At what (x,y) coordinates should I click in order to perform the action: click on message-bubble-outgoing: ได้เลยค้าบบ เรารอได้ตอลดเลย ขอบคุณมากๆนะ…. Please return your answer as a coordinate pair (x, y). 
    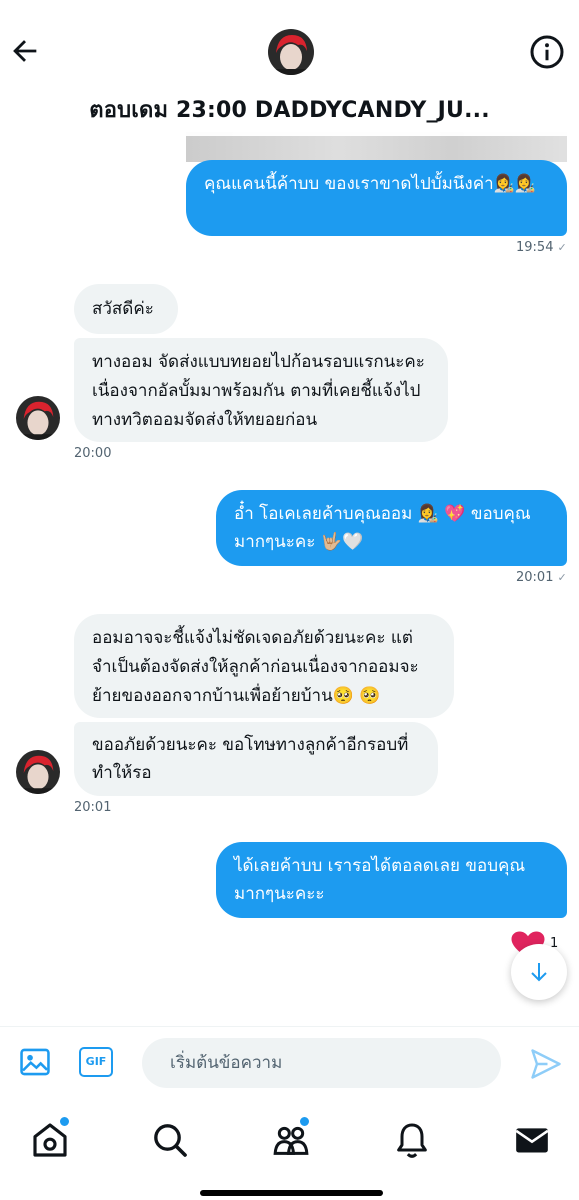
    Looking at the image, I should click on (391, 880).